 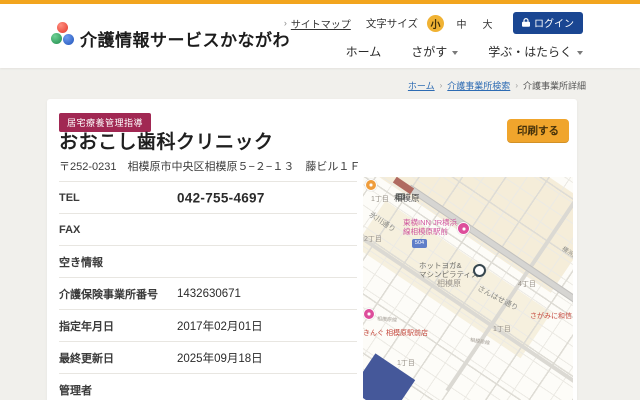 I want to click on map-label: 4丁目, so click(x=527, y=284).